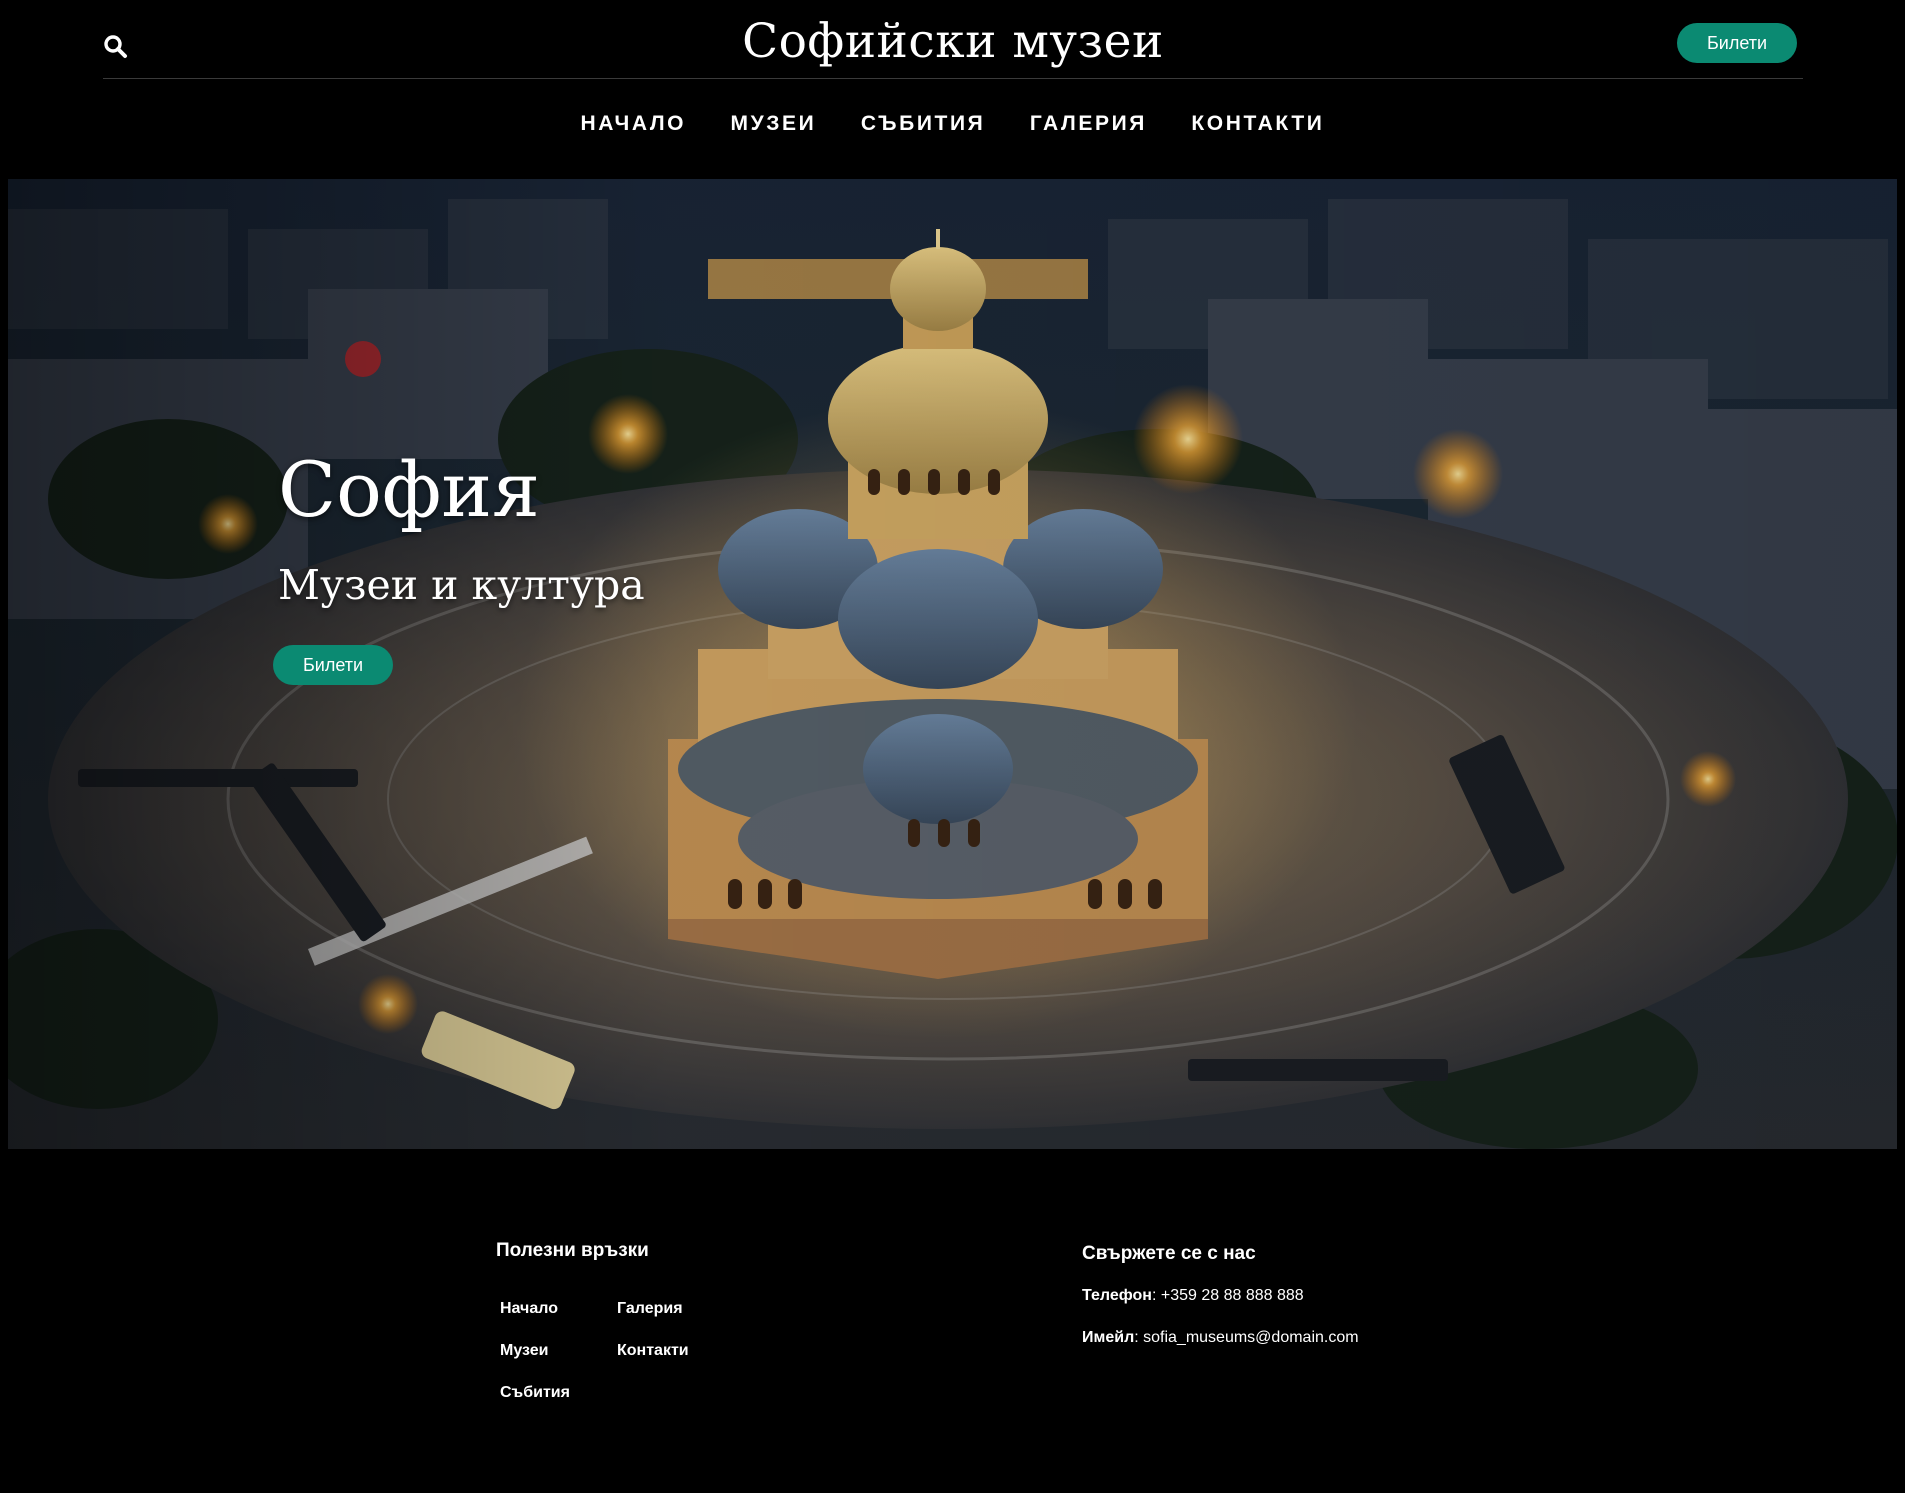 The width and height of the screenshot is (1905, 1493). Describe the element at coordinates (572, 1250) in the screenshot. I see `useful-links-heading: Полезни връзки` at that location.